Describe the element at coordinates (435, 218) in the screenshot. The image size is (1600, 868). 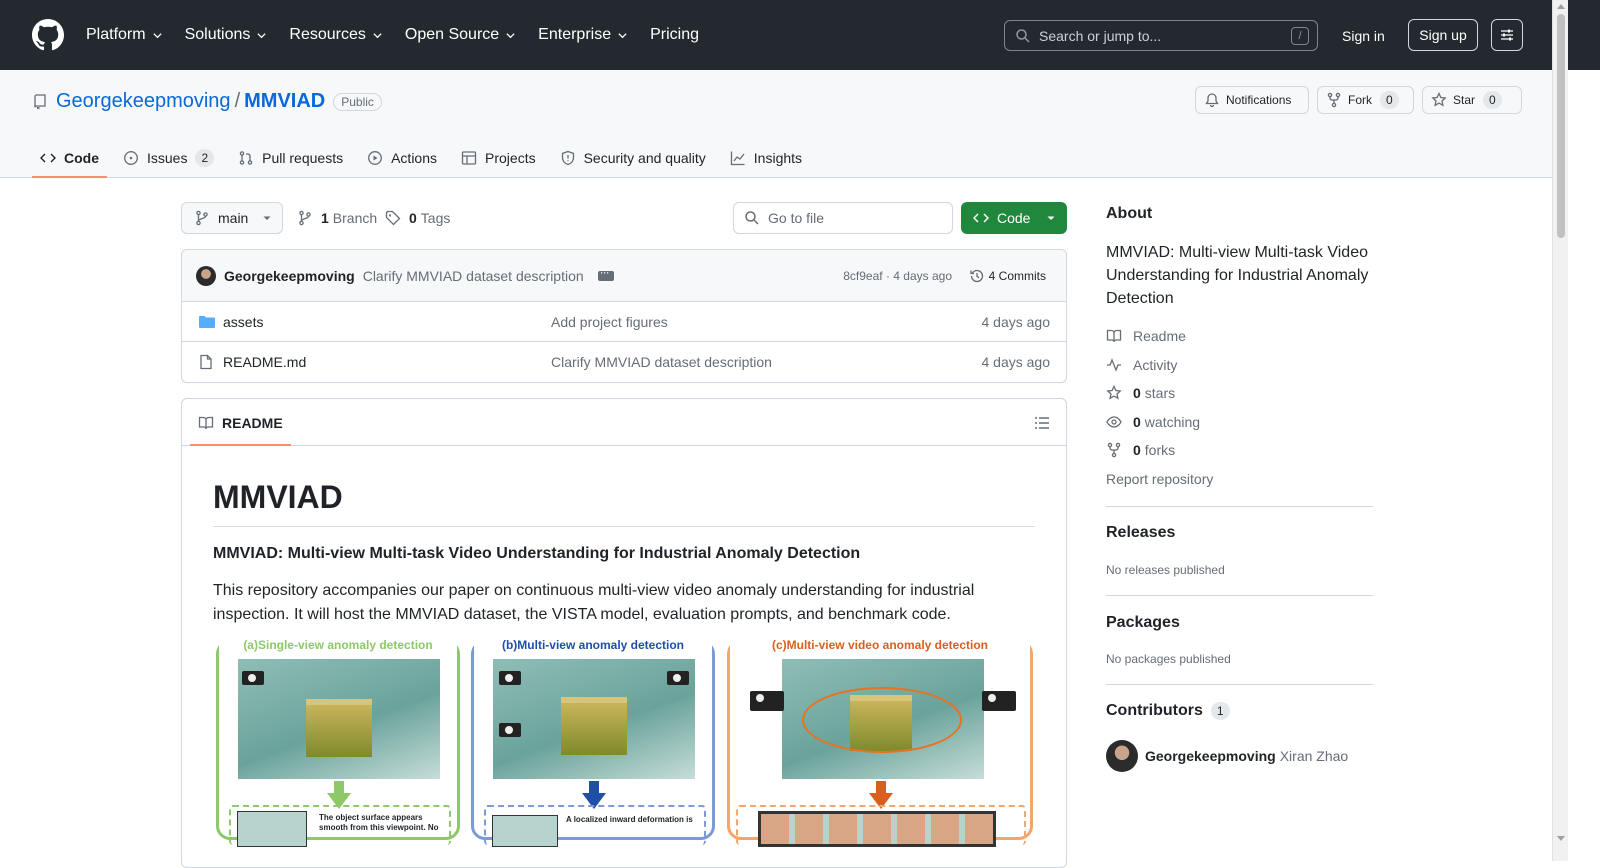
I see `tag-label: Tags` at that location.